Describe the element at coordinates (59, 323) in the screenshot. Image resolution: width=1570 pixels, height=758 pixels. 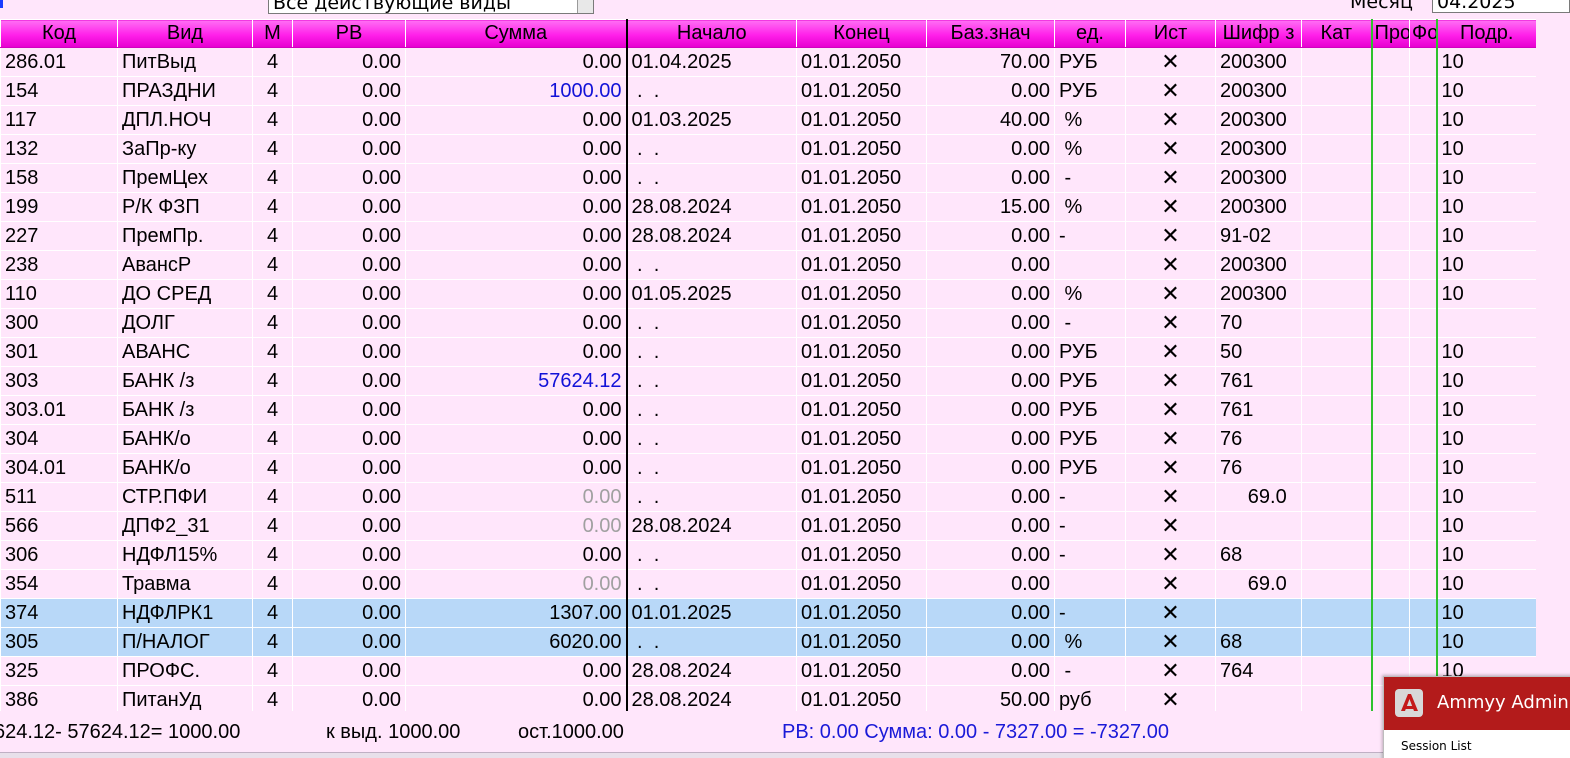
I see `cell-col-code: 300` at that location.